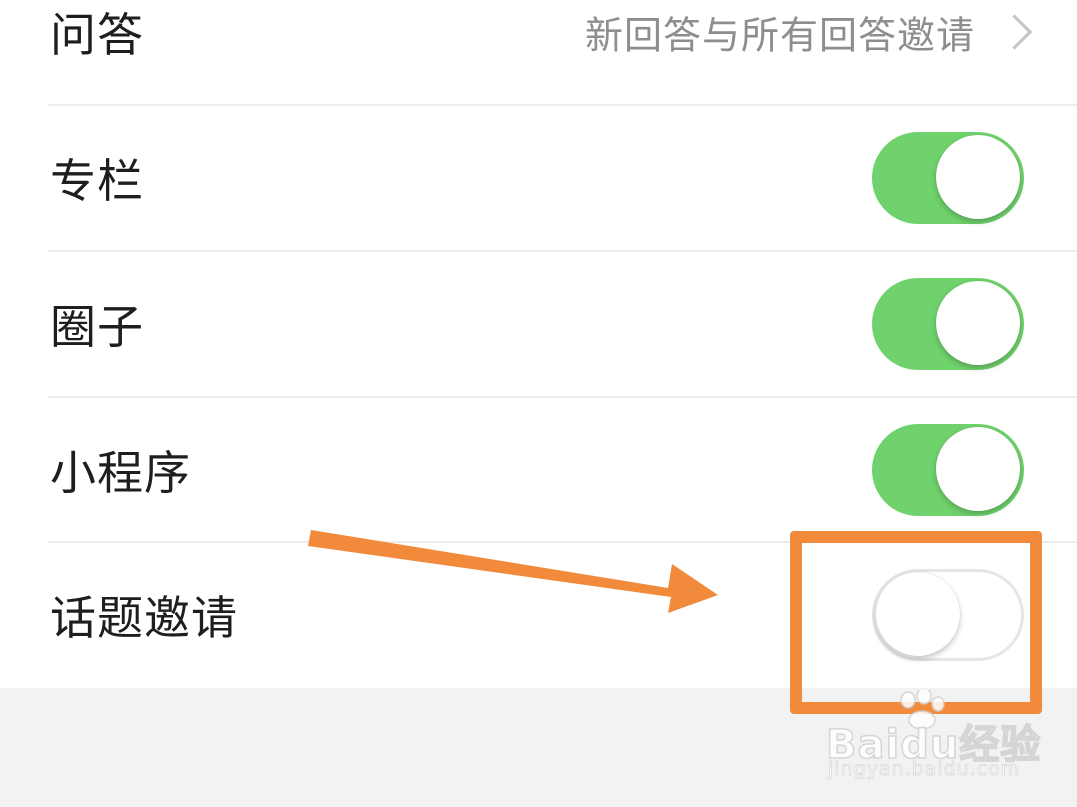 The image size is (1077, 807). What do you see at coordinates (935, 740) in the screenshot?
I see `watermark: Baidu经验 jingyan.baidu.com` at bounding box center [935, 740].